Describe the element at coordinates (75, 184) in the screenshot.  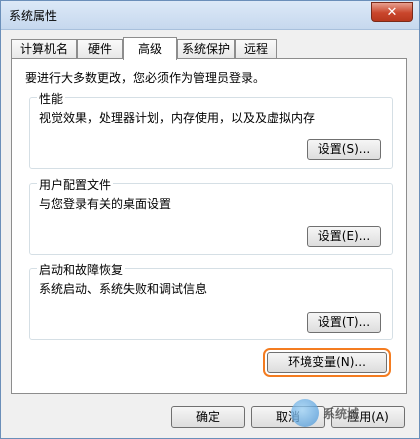
I see `user-profiles-group-title: 用户配置文件` at that location.